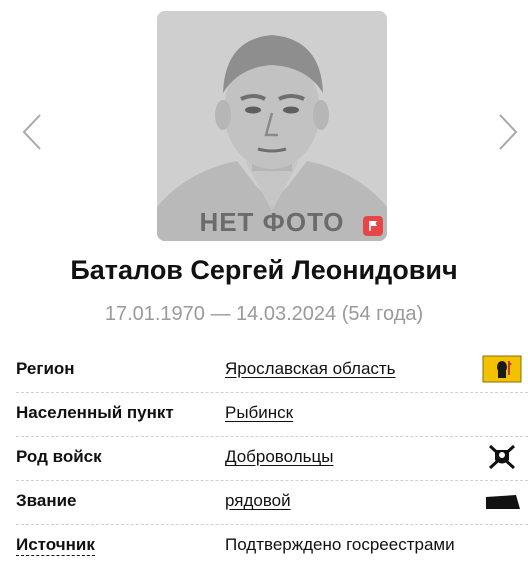  What do you see at coordinates (272, 222) in the screenshot?
I see `no-photo-label: НЕТ ФОТО` at bounding box center [272, 222].